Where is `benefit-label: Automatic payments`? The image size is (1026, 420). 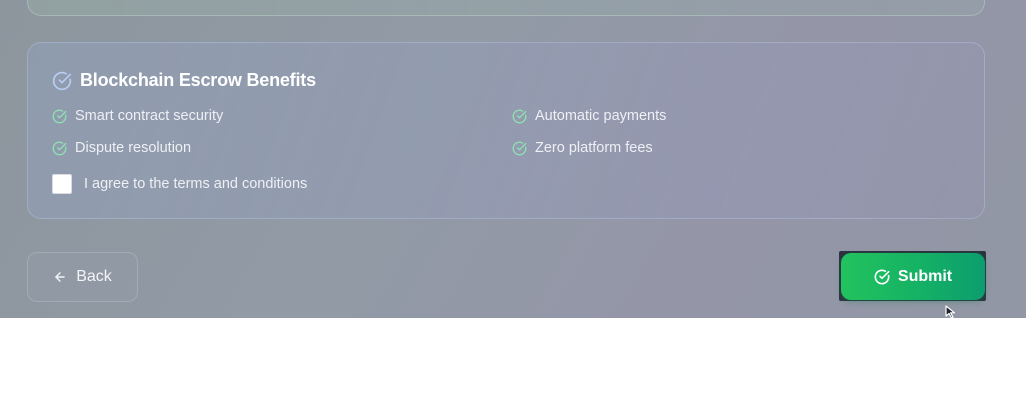
benefit-label: Automatic payments is located at coordinates (601, 116).